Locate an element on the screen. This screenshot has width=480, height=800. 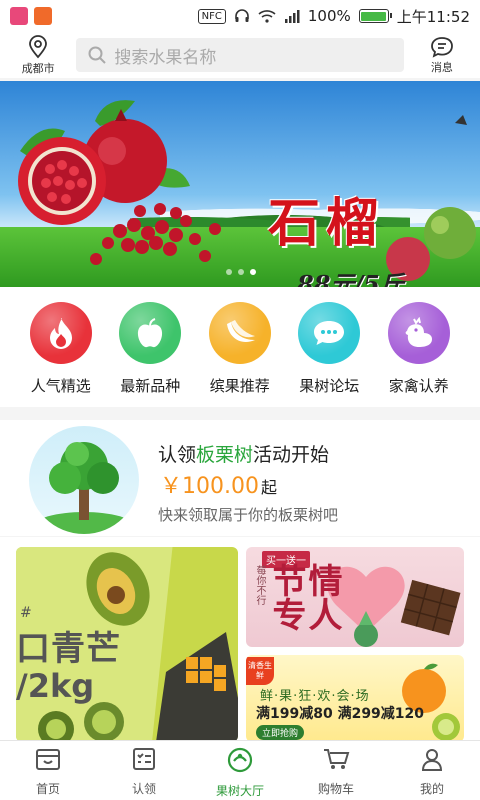
banner-pagination is located at coordinates (241, 272).